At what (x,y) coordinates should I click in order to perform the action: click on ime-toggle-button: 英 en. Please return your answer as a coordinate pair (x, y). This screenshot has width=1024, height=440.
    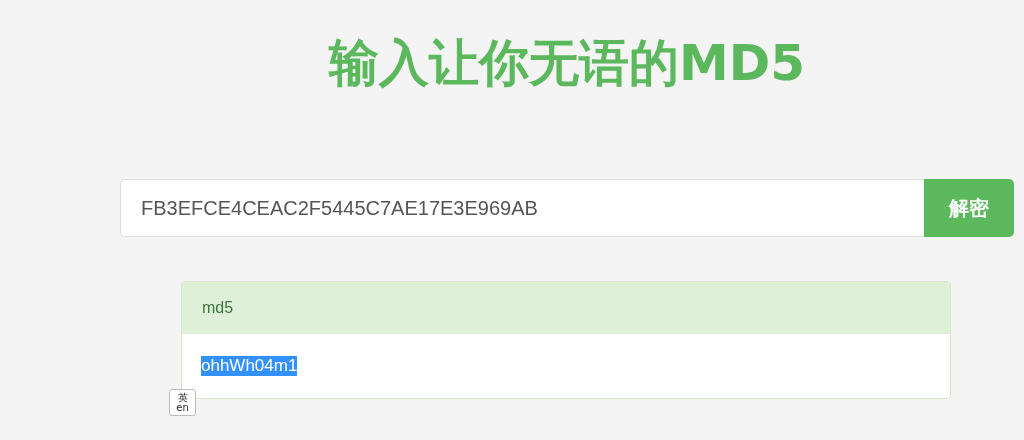
    Looking at the image, I should click on (182, 402).